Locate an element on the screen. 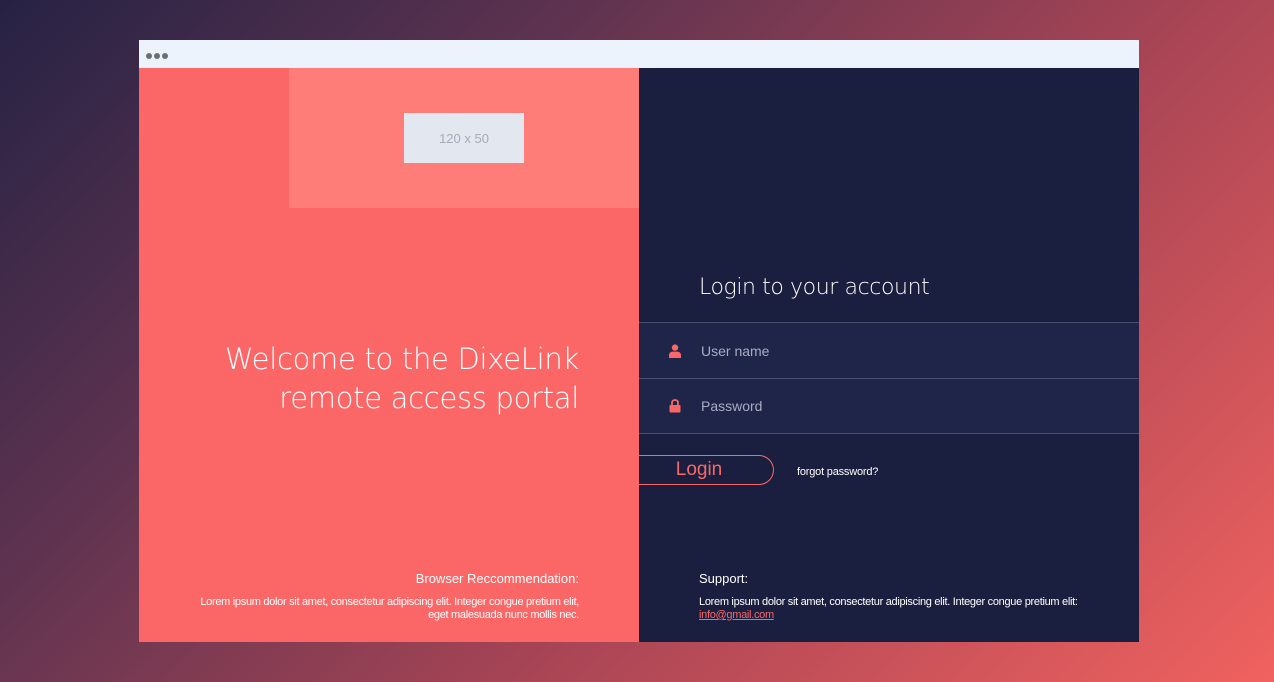  login-button: Login is located at coordinates (705, 470).